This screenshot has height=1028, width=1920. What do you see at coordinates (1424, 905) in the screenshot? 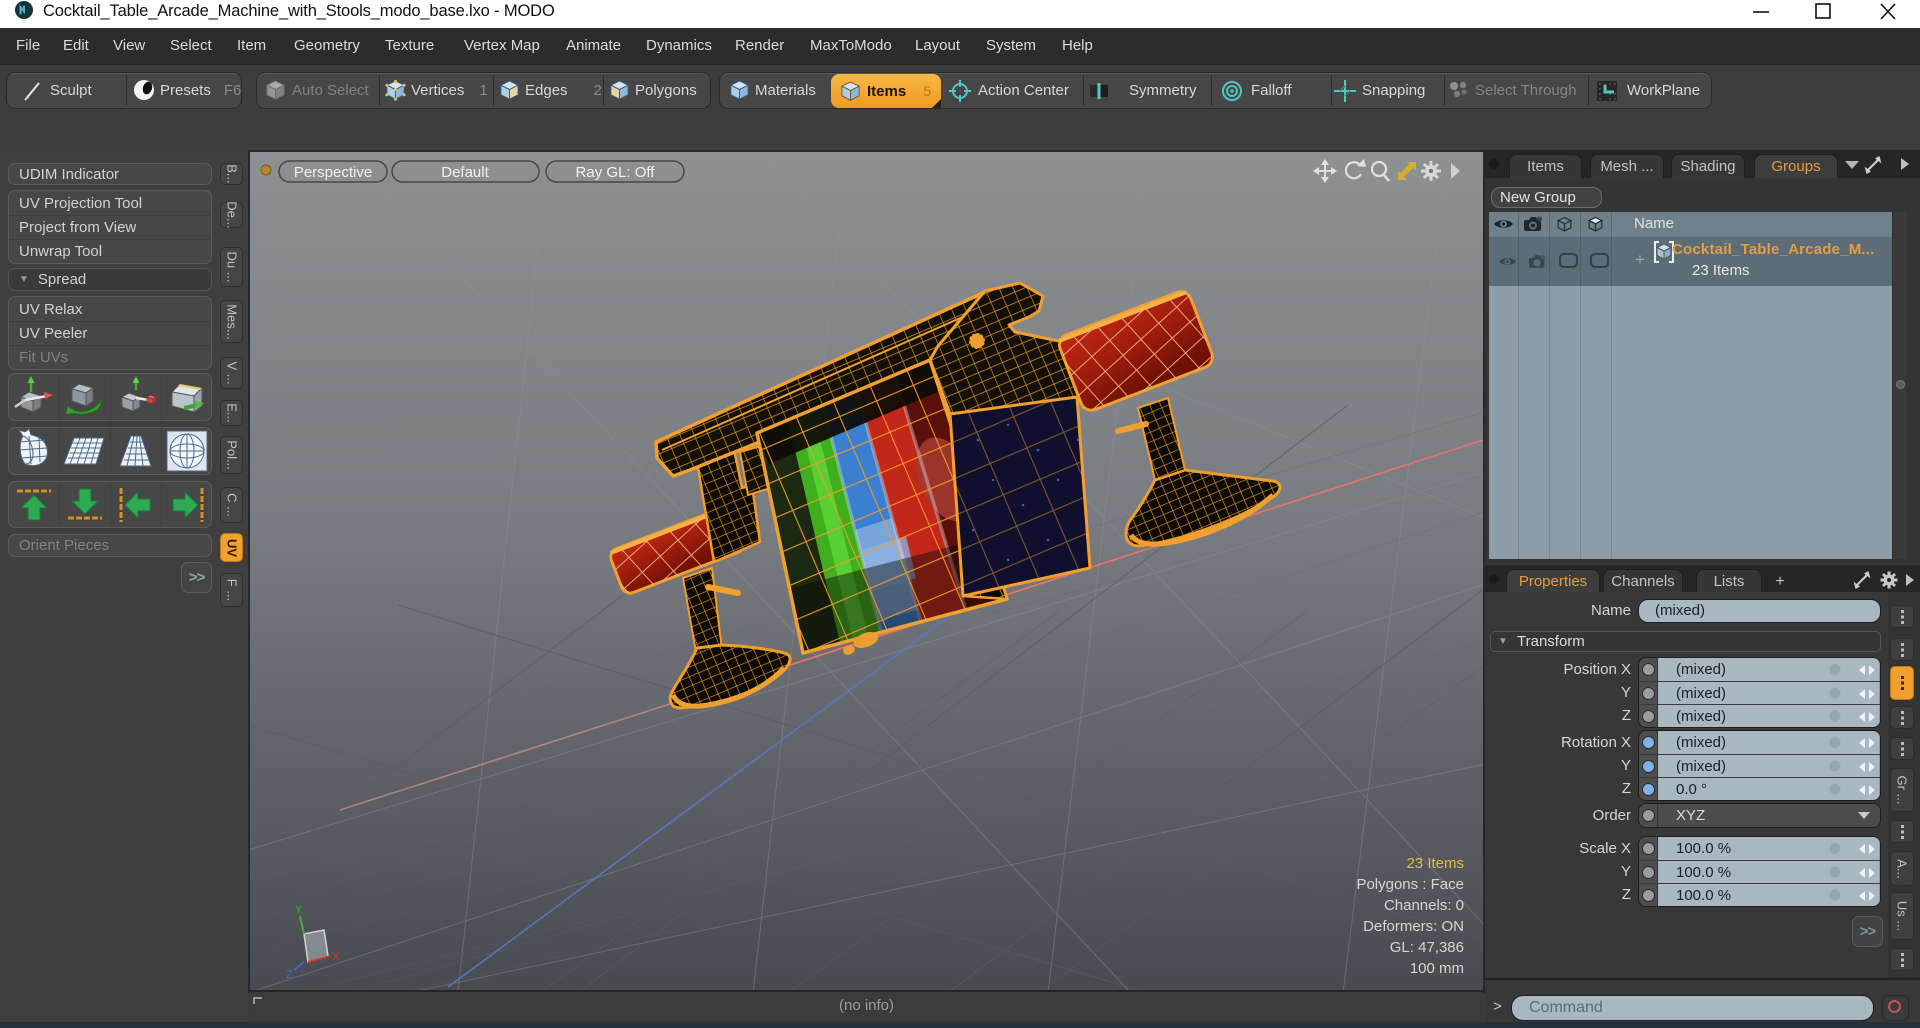
I see `svg-text: Channels: 0` at bounding box center [1424, 905].